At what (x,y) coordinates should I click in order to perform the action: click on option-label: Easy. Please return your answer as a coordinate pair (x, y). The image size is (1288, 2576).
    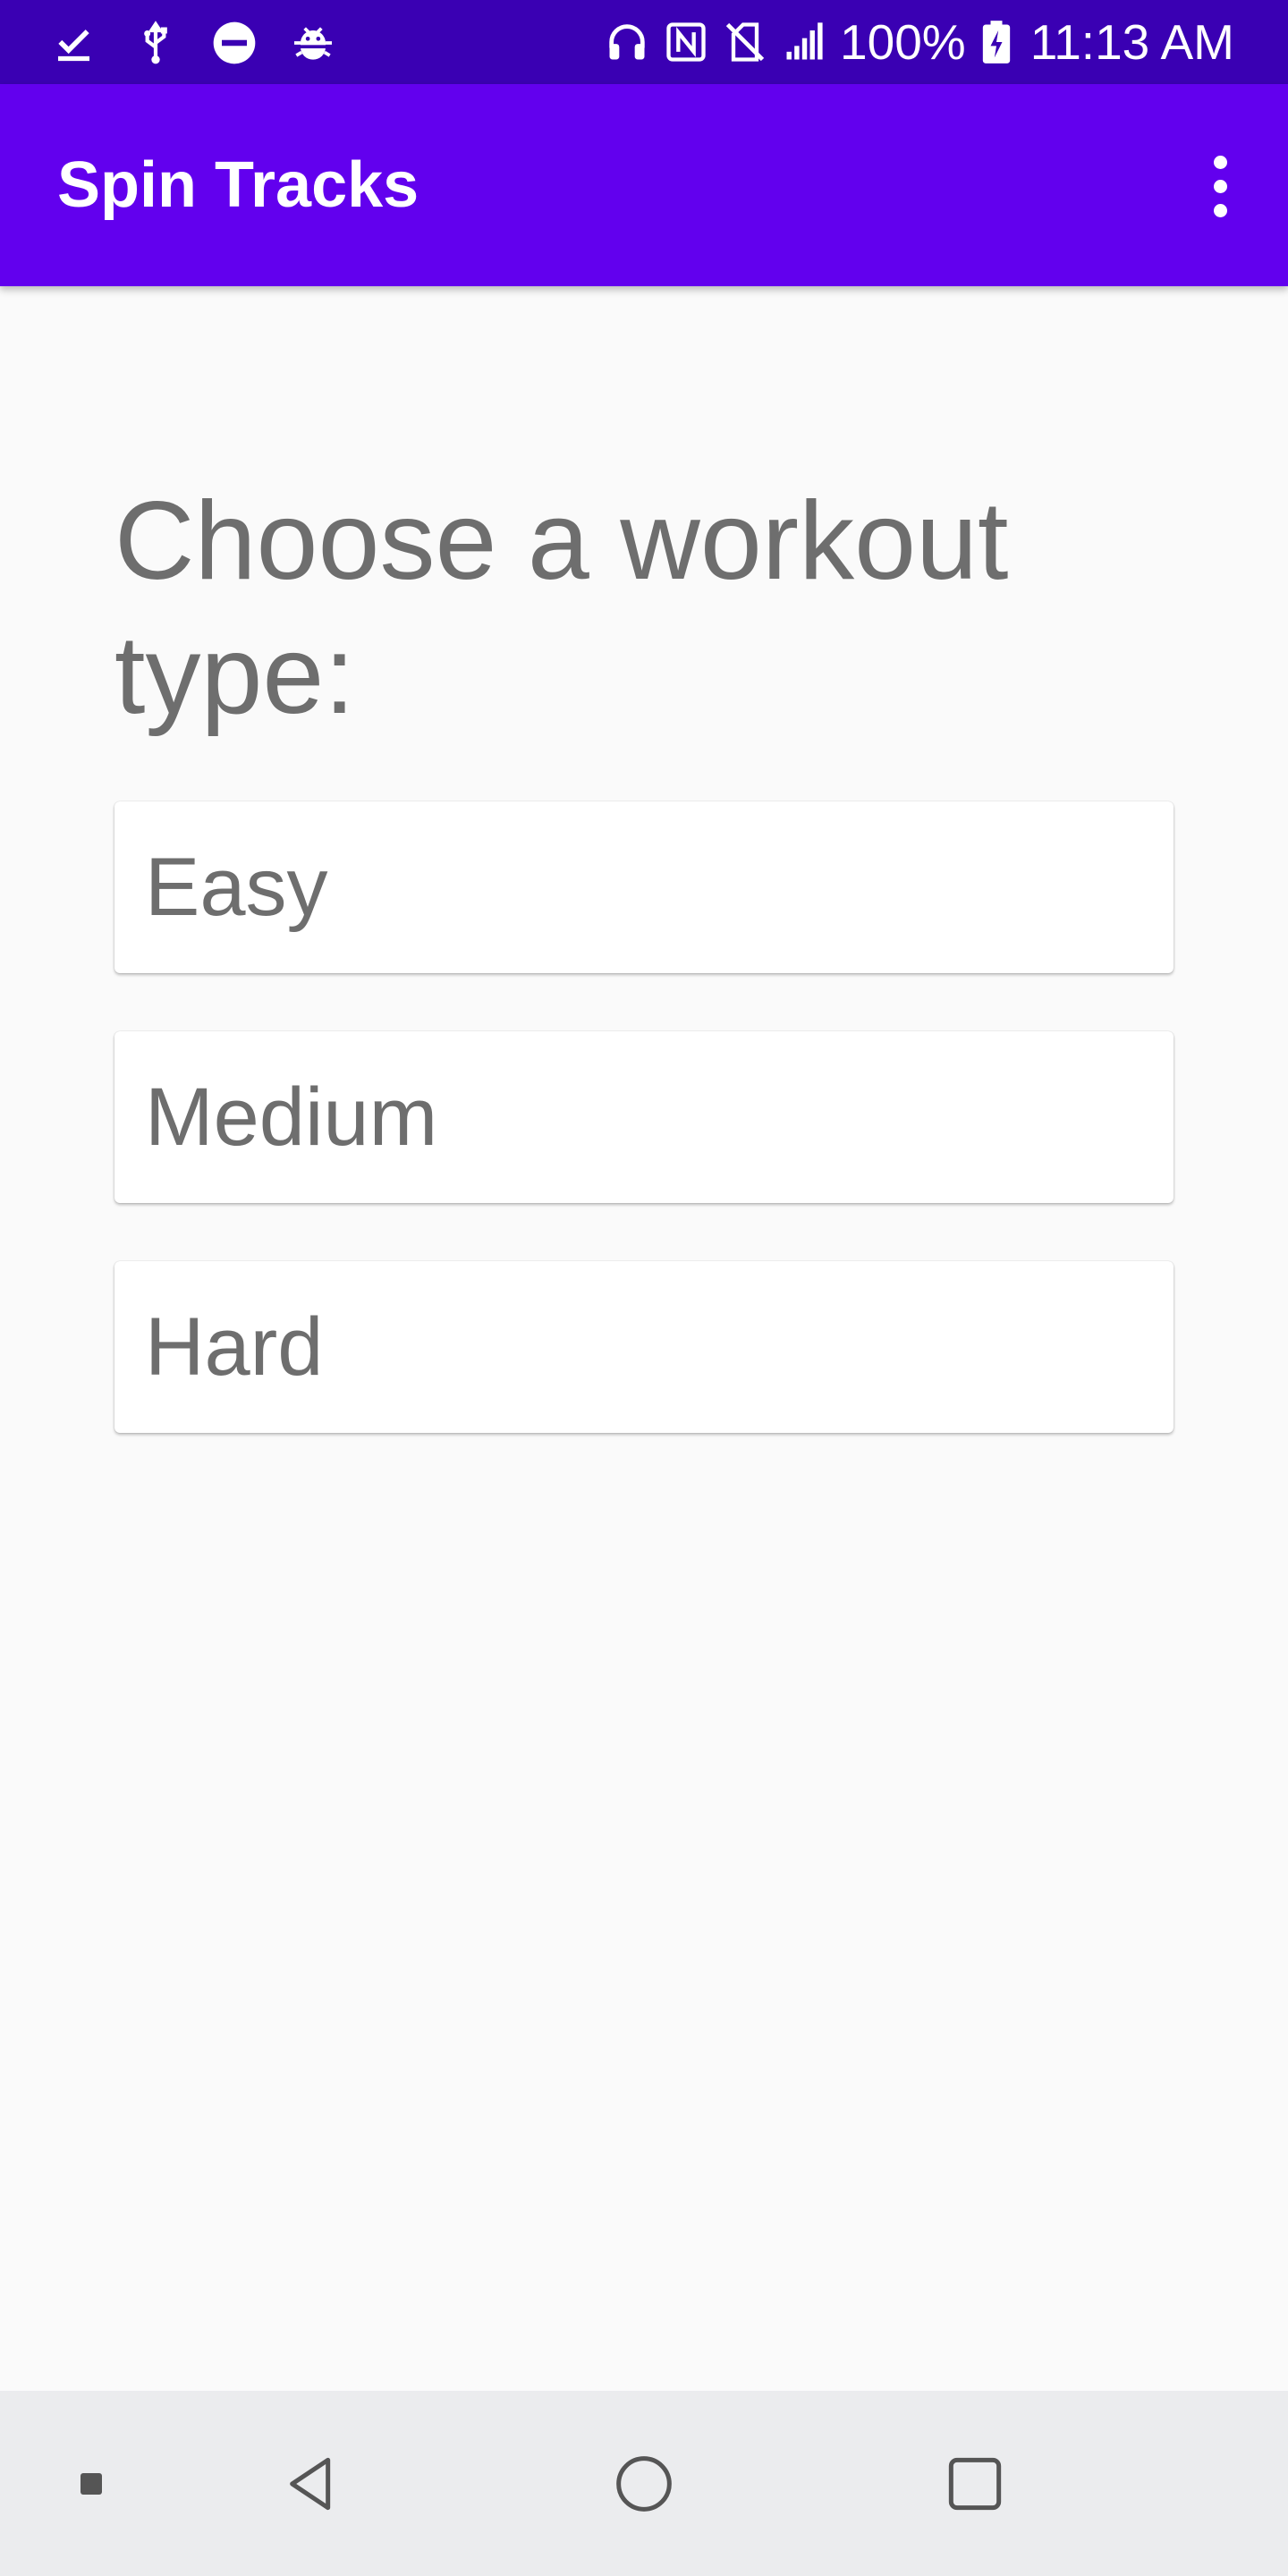
    Looking at the image, I should click on (236, 887).